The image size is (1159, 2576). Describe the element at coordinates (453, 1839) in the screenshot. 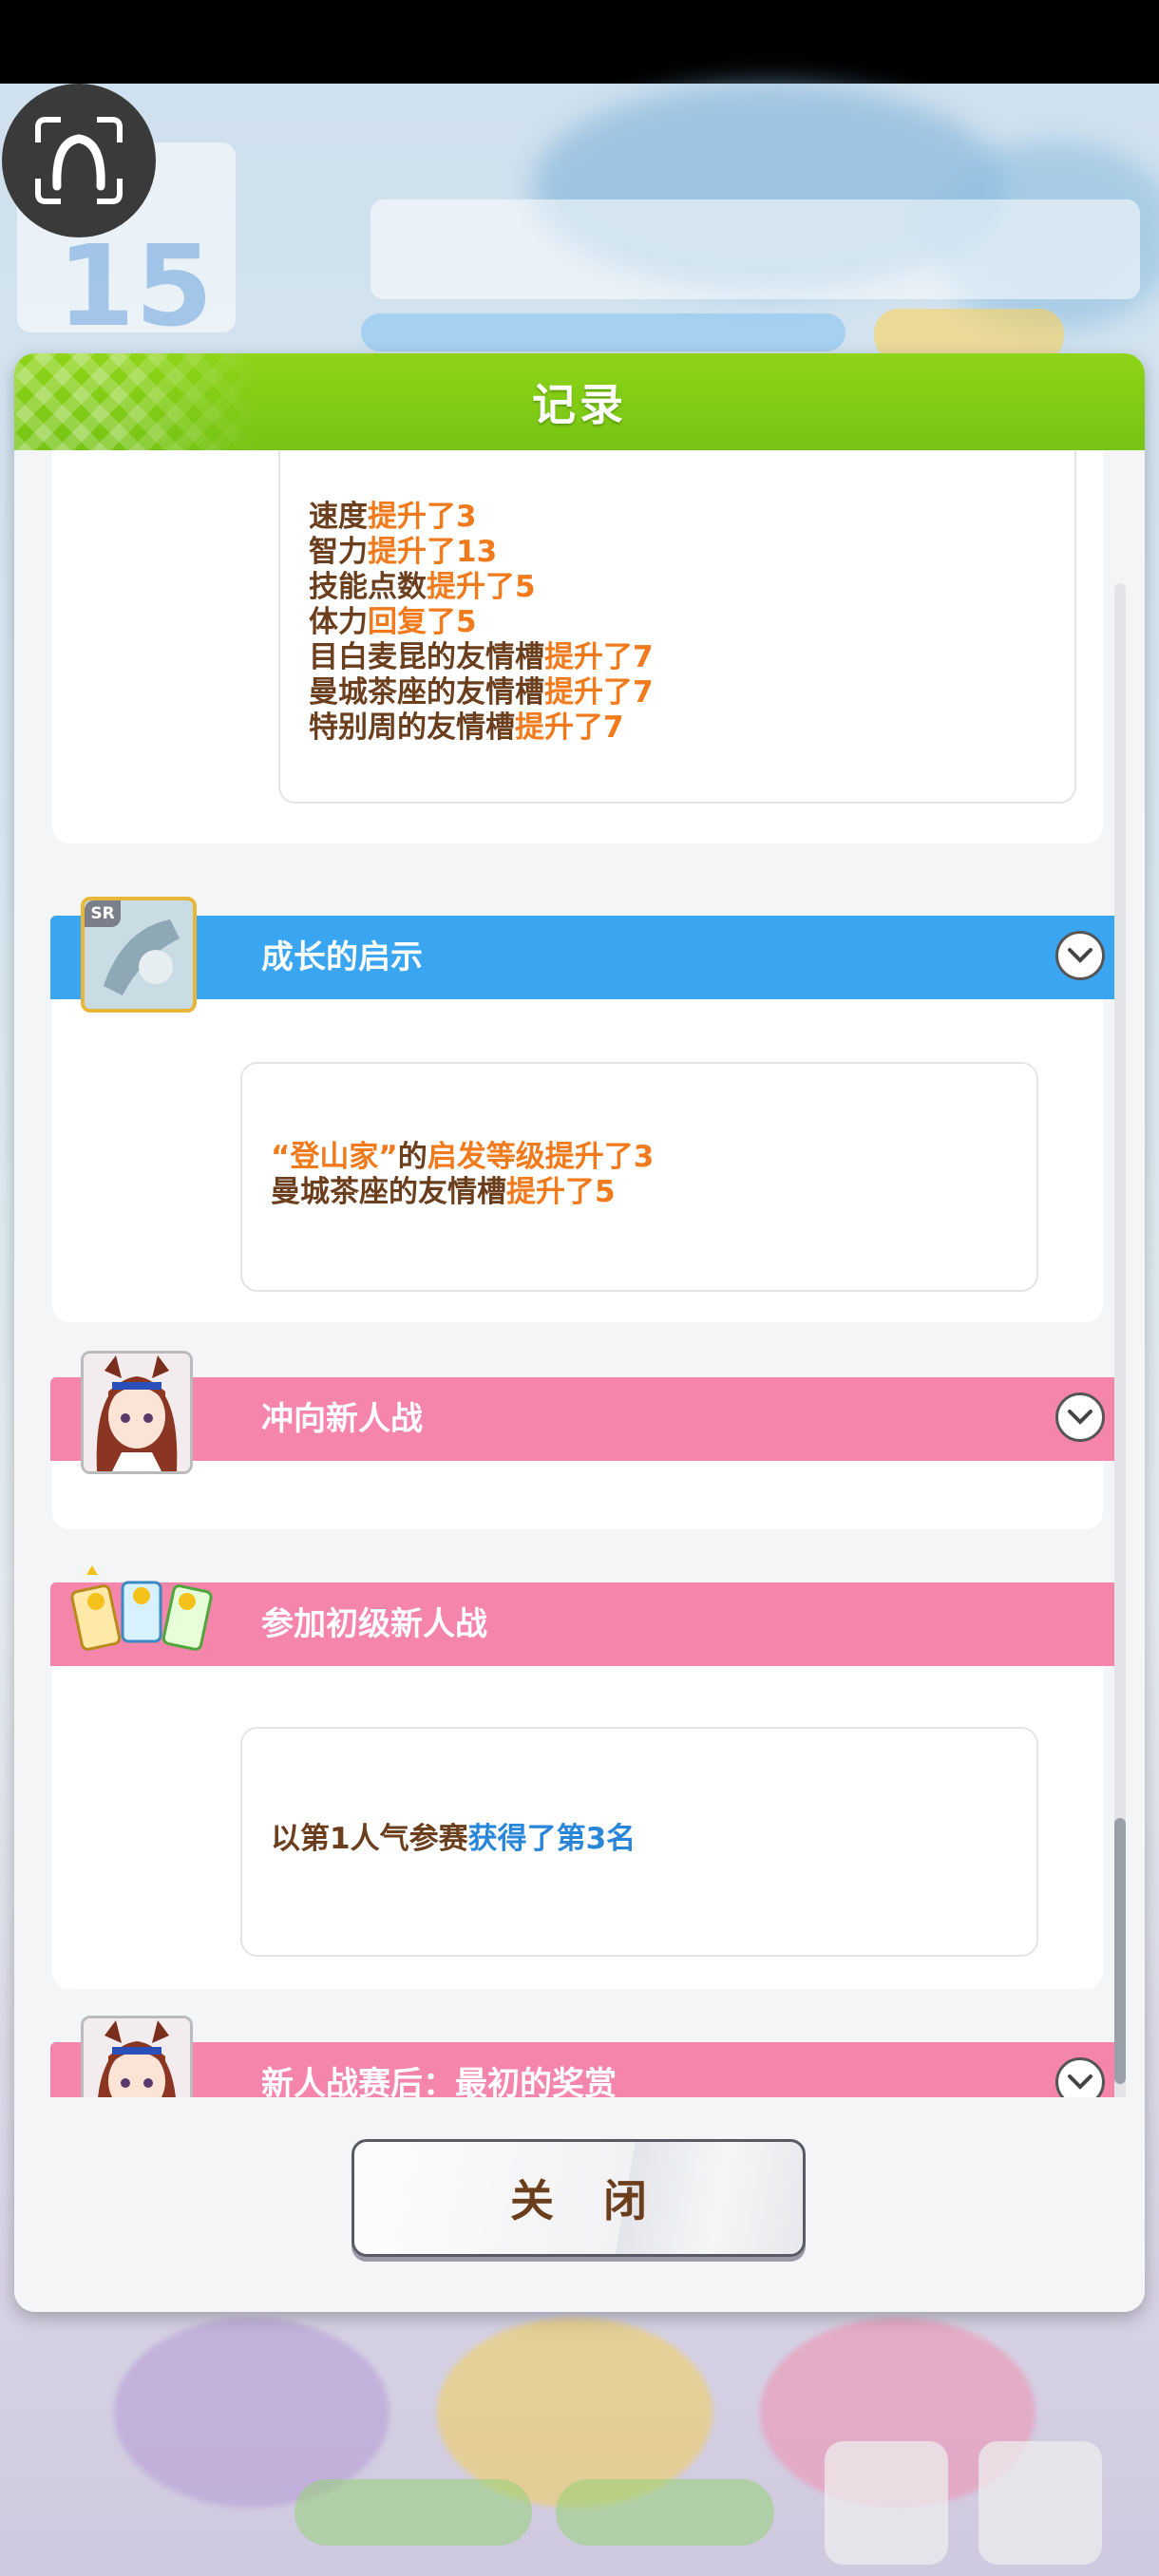

I see `detail-line: 以第1人气参赛获得了第3名` at that location.